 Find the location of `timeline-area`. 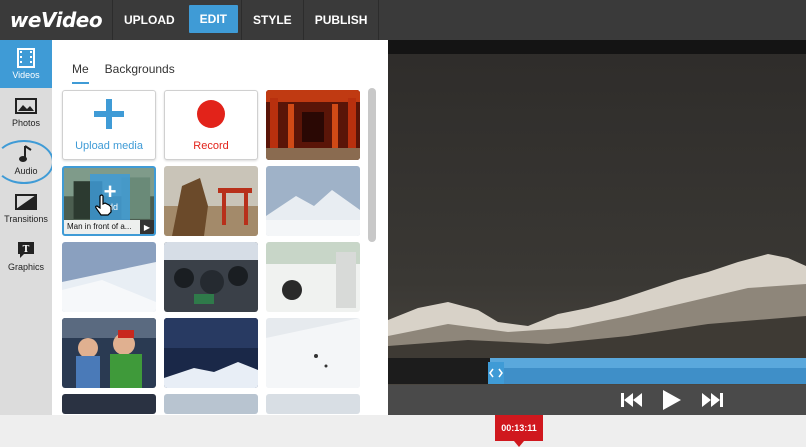

timeline-area is located at coordinates (403, 431).